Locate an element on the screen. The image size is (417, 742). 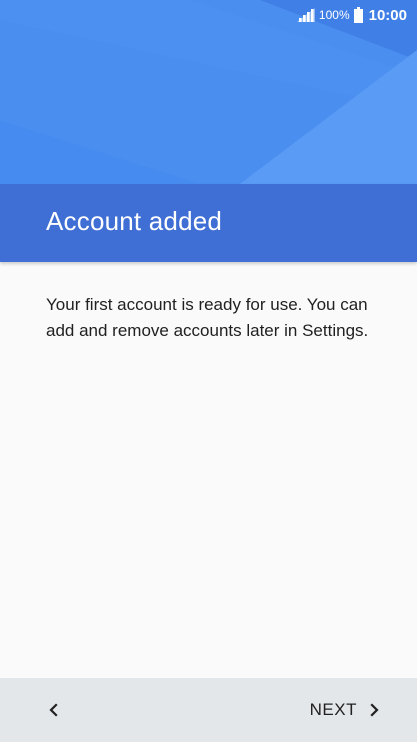
next-button-label: NEXT is located at coordinates (333, 709).